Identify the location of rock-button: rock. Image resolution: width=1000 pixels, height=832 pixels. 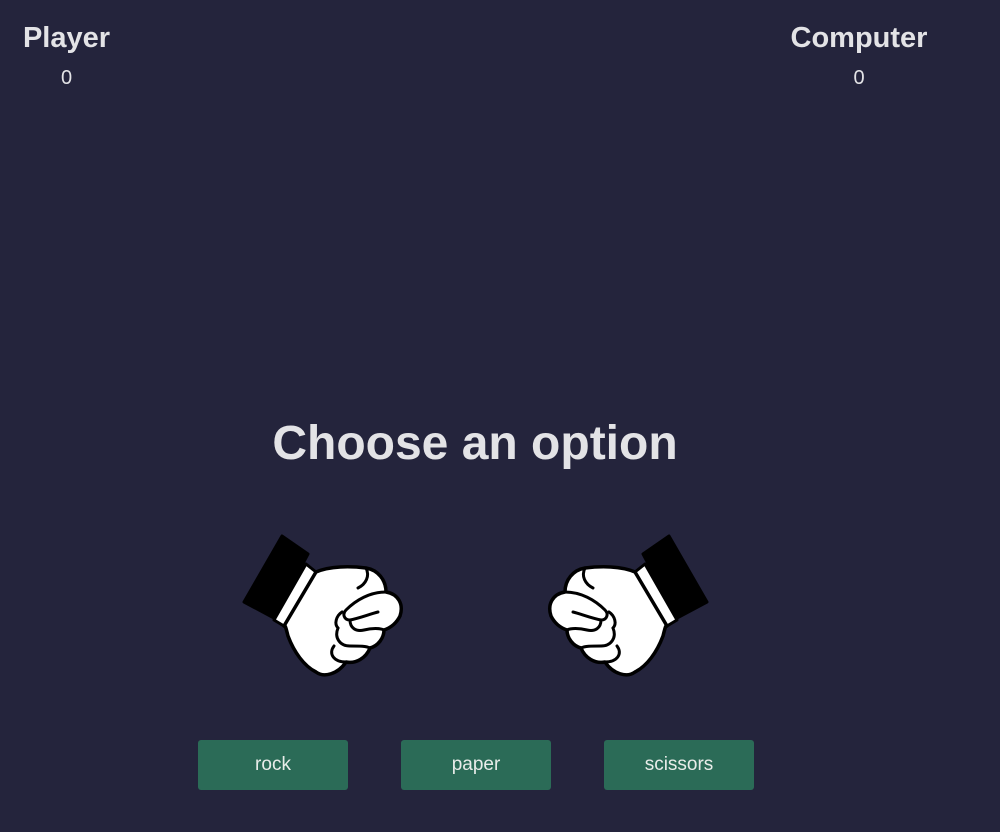
(273, 765).